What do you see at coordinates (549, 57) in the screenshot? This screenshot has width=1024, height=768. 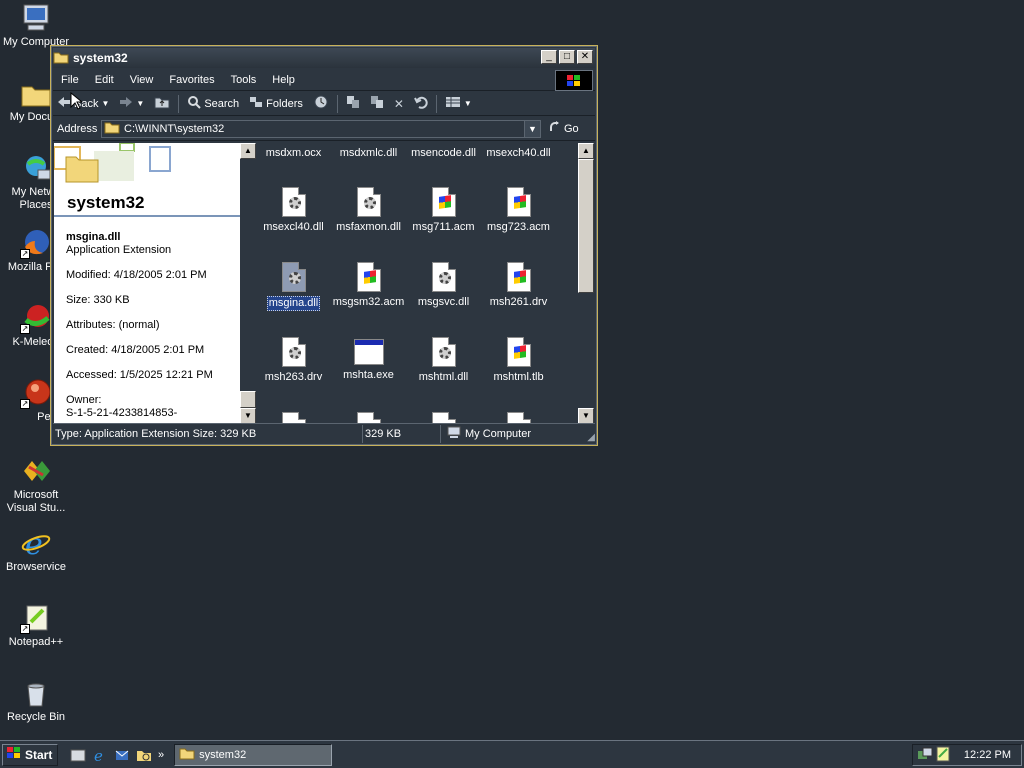 I see `minimize-button: _` at bounding box center [549, 57].